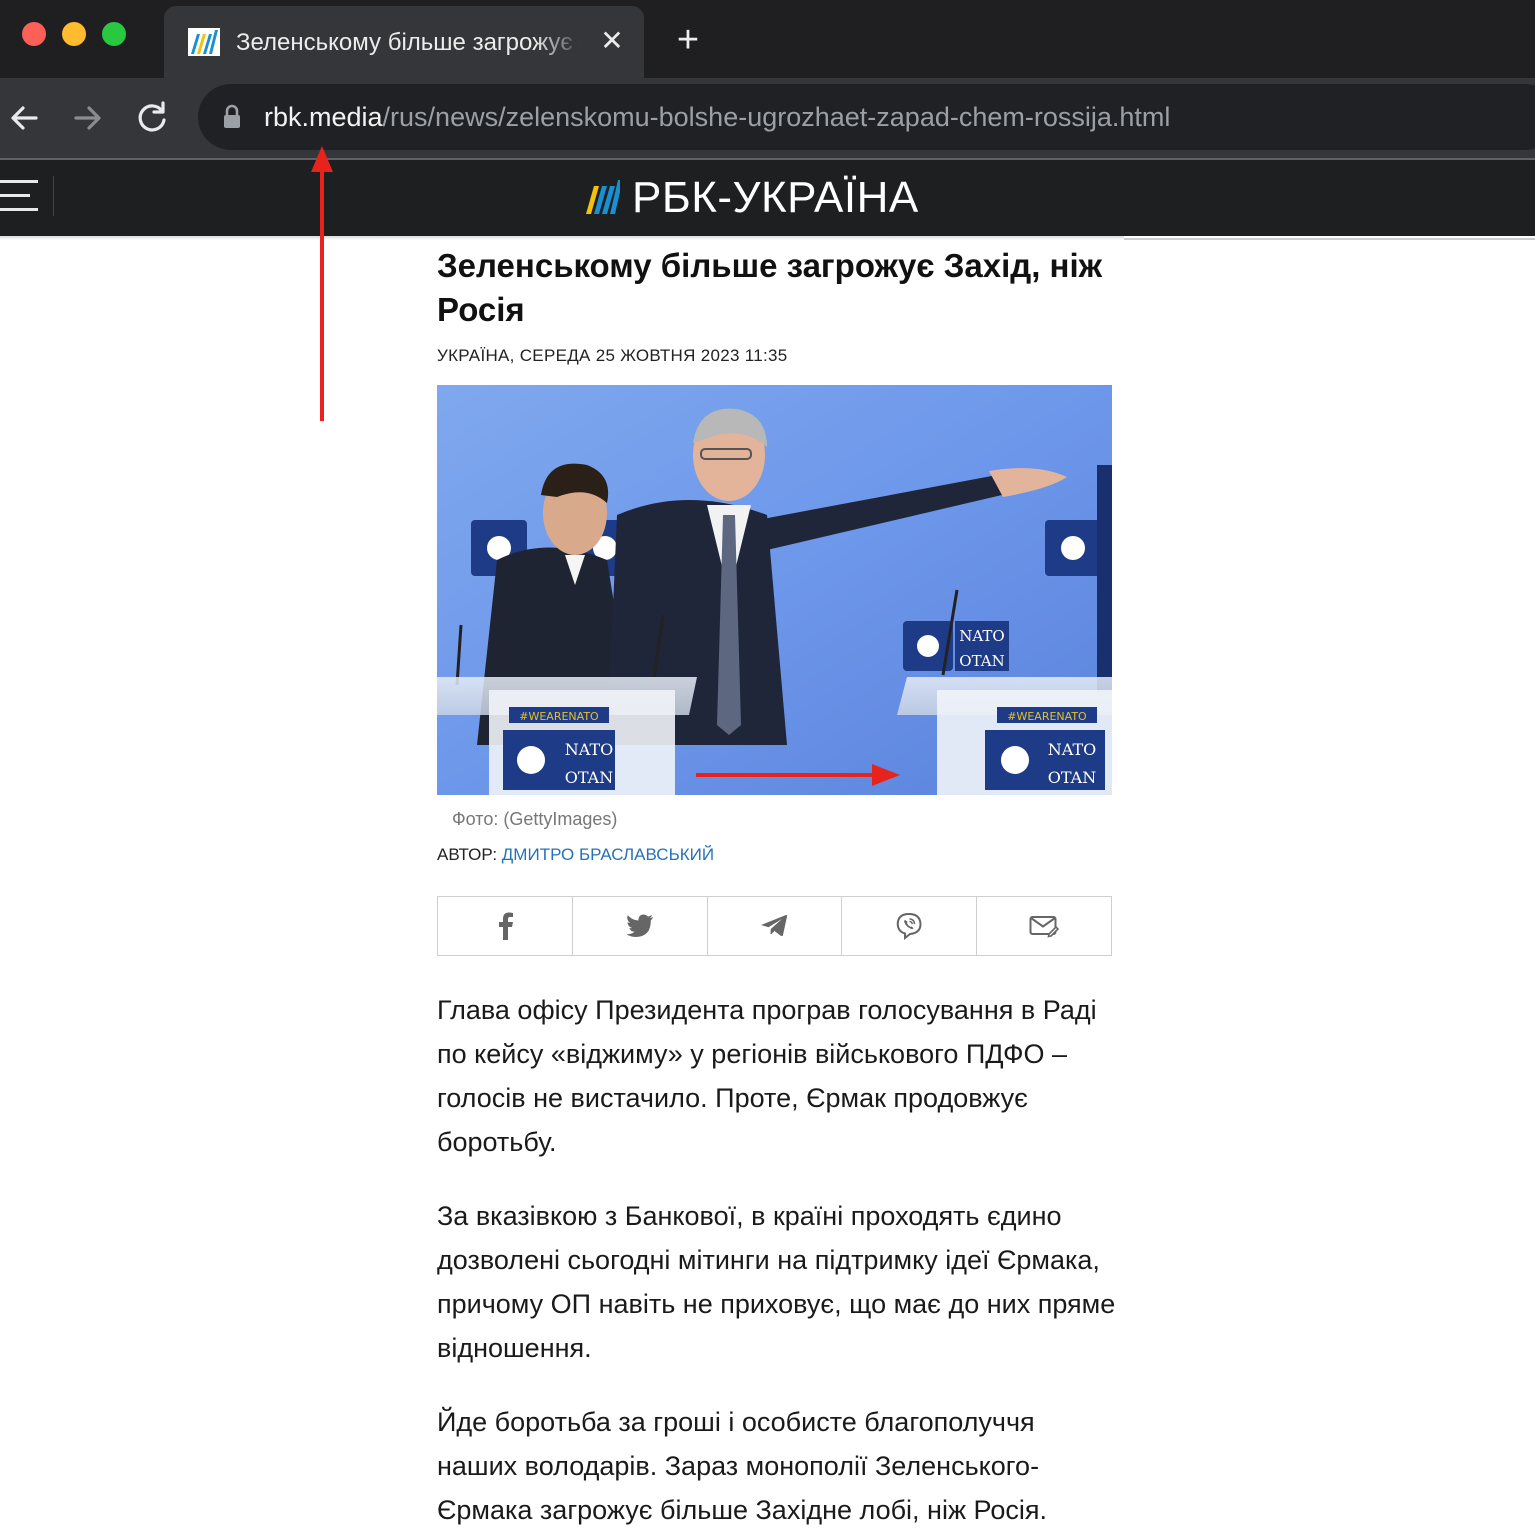  I want to click on close-window-button, so click(34, 34).